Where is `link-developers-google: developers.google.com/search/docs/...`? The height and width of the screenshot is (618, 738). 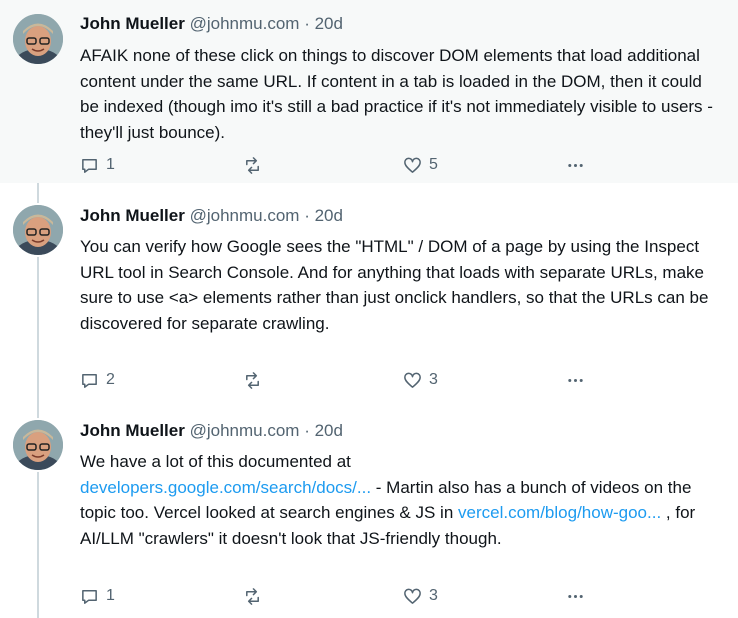 link-developers-google: developers.google.com/search/docs/... is located at coordinates (225, 487).